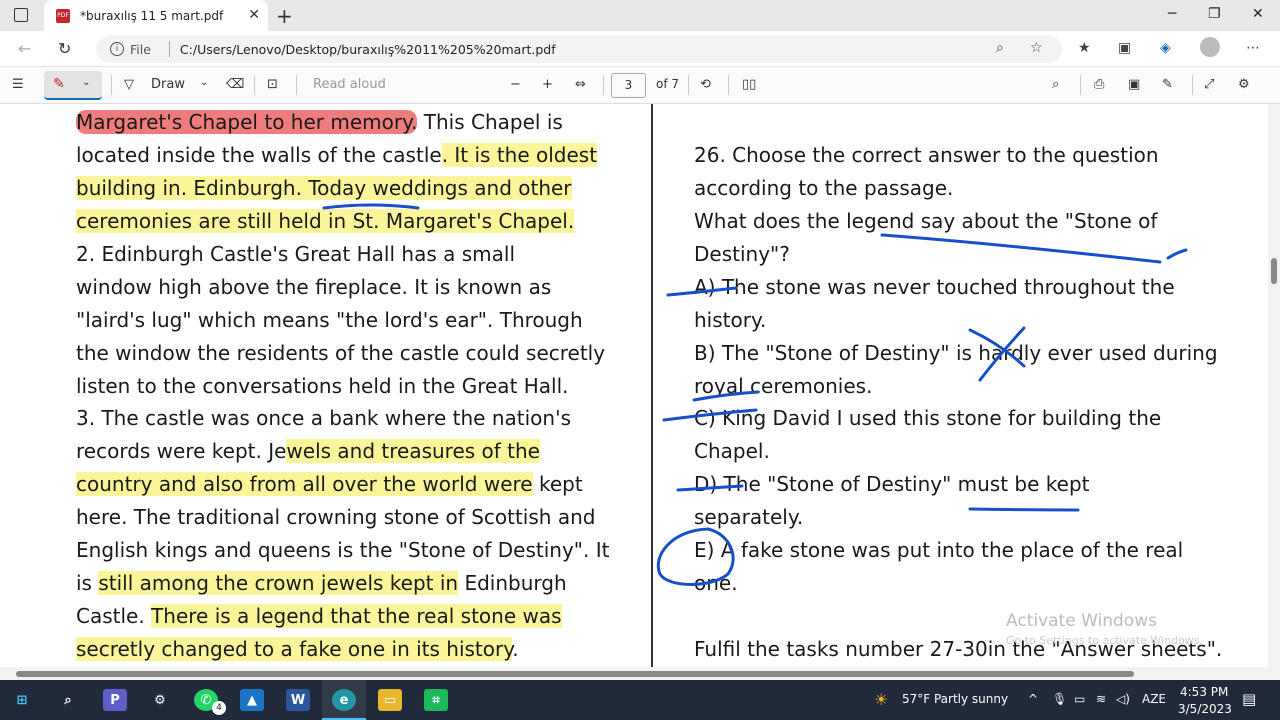  What do you see at coordinates (1244, 84) in the screenshot?
I see `settings-icon: ⚙` at bounding box center [1244, 84].